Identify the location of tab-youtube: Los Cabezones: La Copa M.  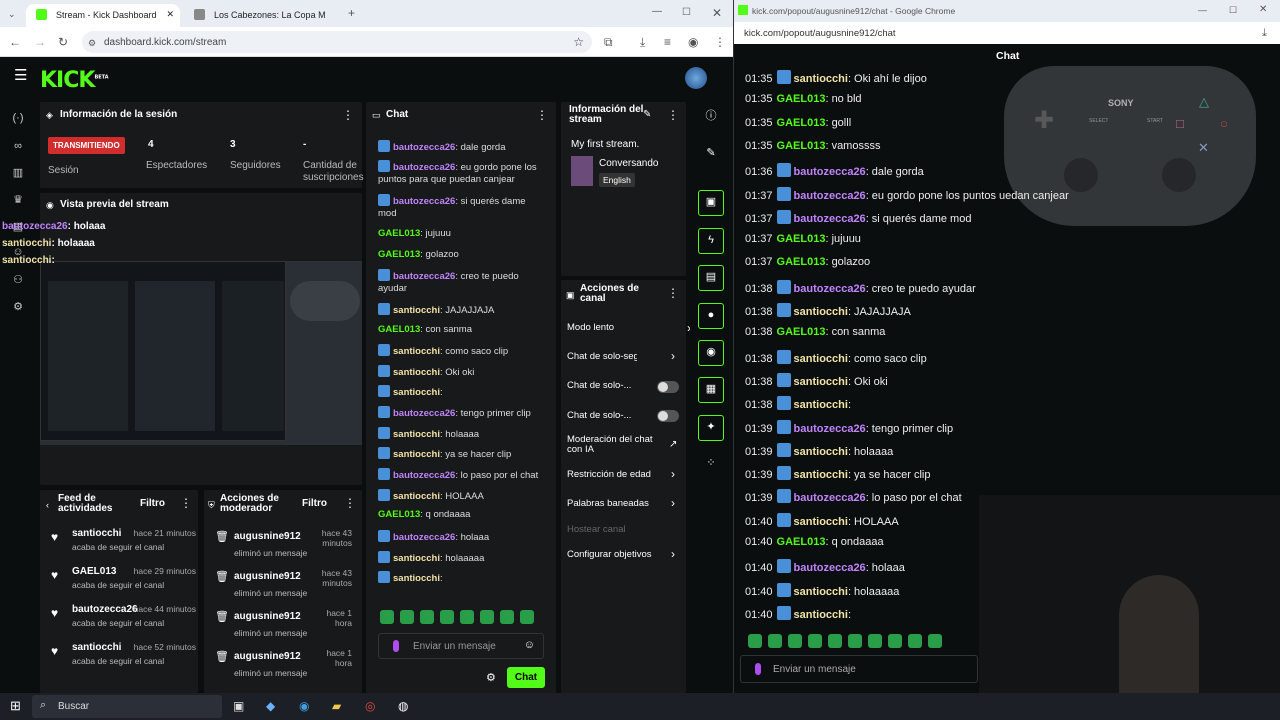
(262, 15).